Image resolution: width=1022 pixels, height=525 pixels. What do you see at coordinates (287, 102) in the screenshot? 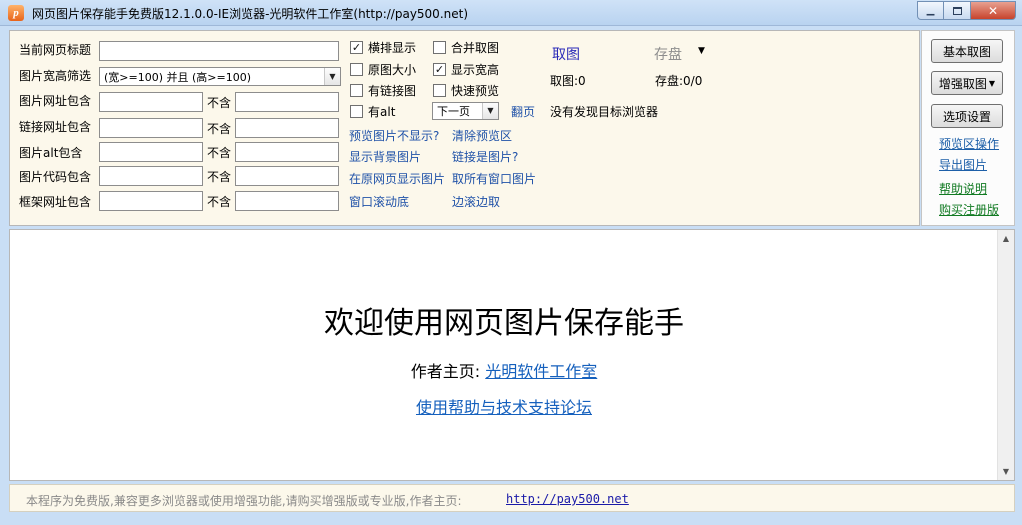
I see `img-url-exclude-field` at bounding box center [287, 102].